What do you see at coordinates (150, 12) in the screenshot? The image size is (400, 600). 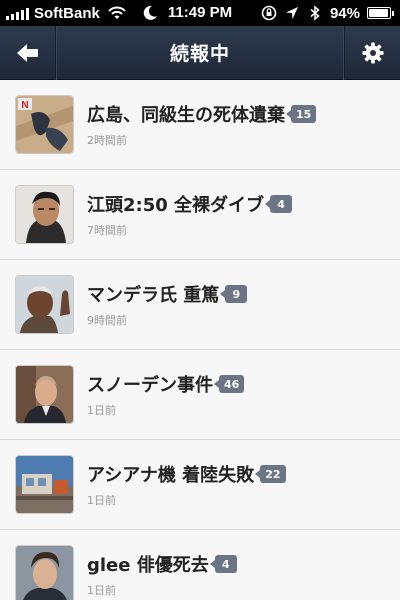 I see `moon-icon` at bounding box center [150, 12].